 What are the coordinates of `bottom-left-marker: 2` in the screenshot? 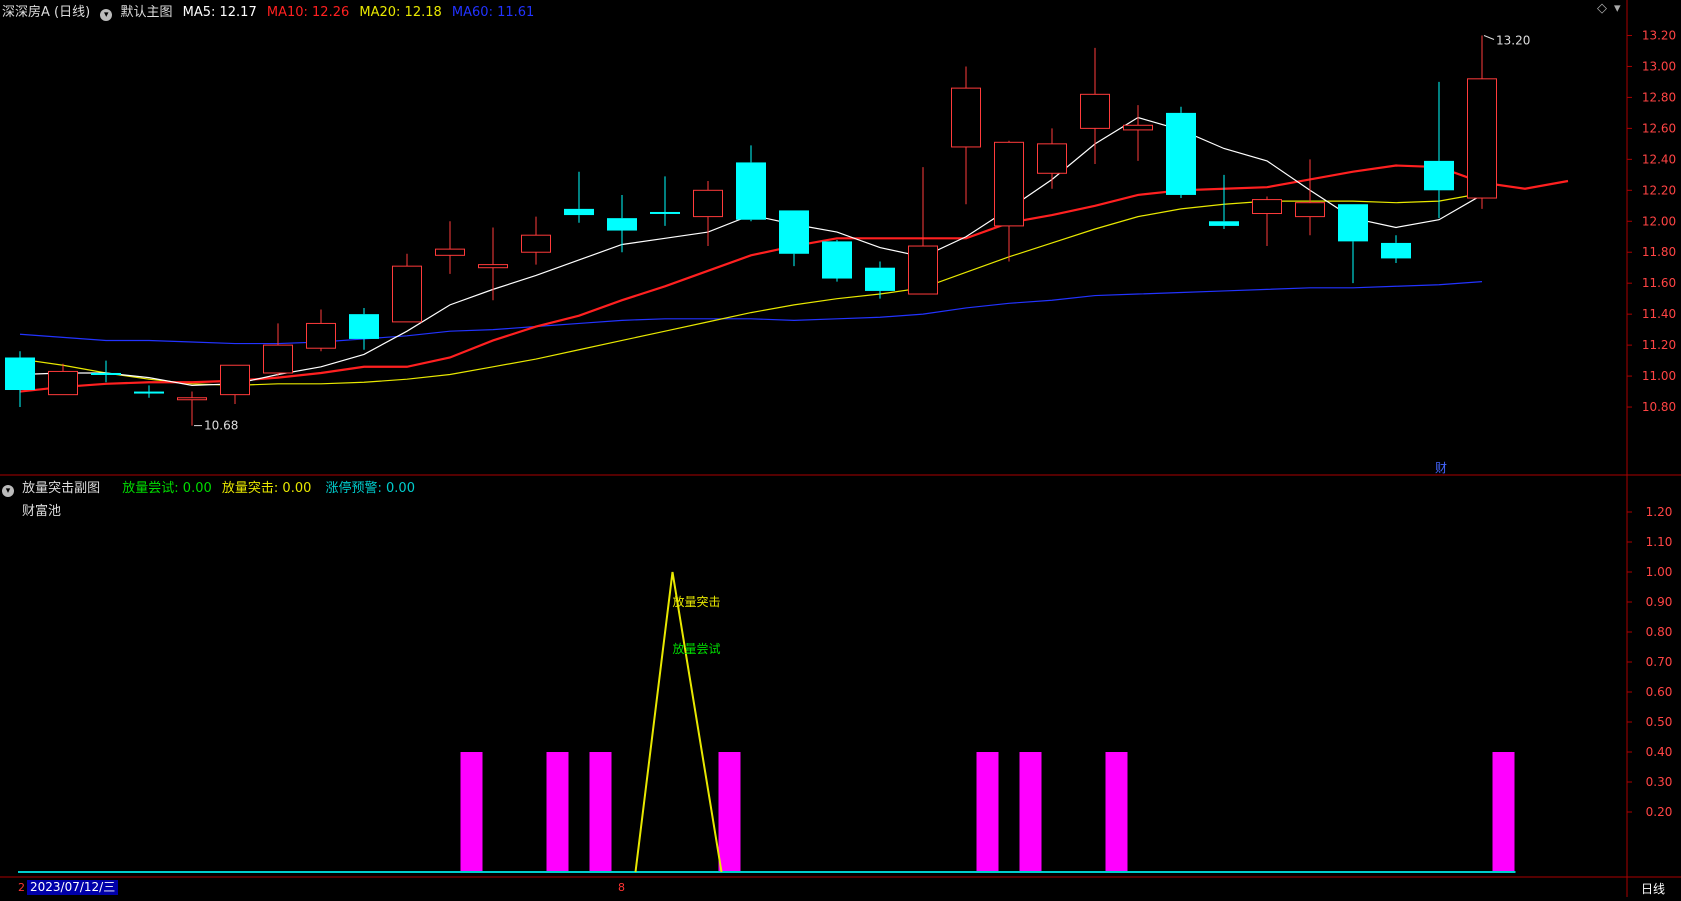 It's located at (21, 887).